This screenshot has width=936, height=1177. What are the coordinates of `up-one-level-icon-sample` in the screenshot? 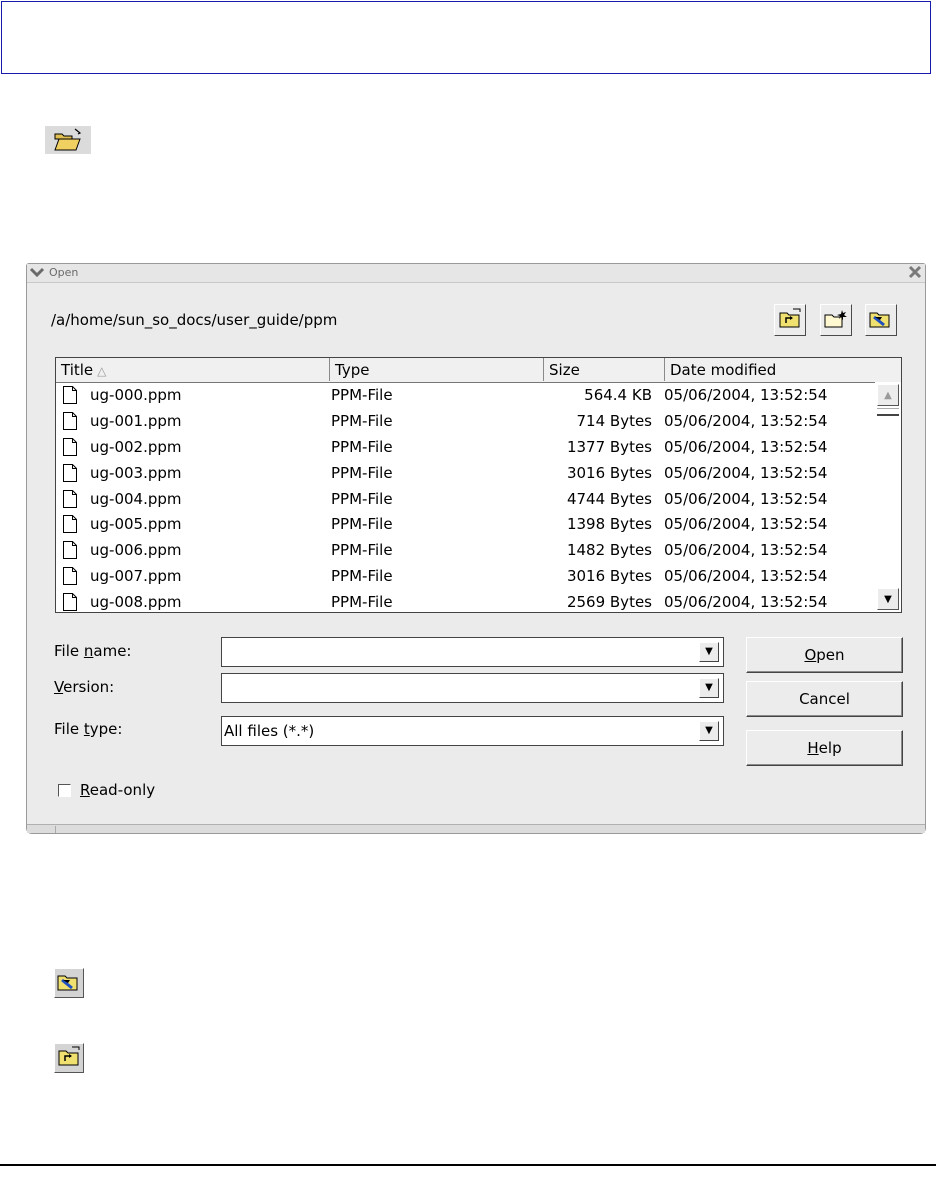 It's located at (69, 1058).